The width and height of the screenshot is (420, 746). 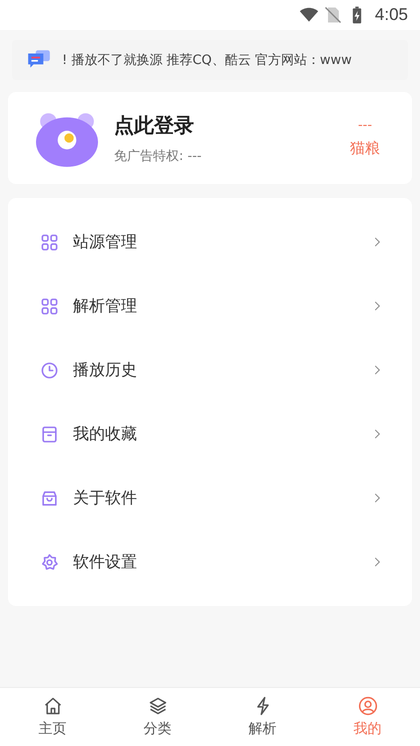 I want to click on flower-icon, so click(x=49, y=562).